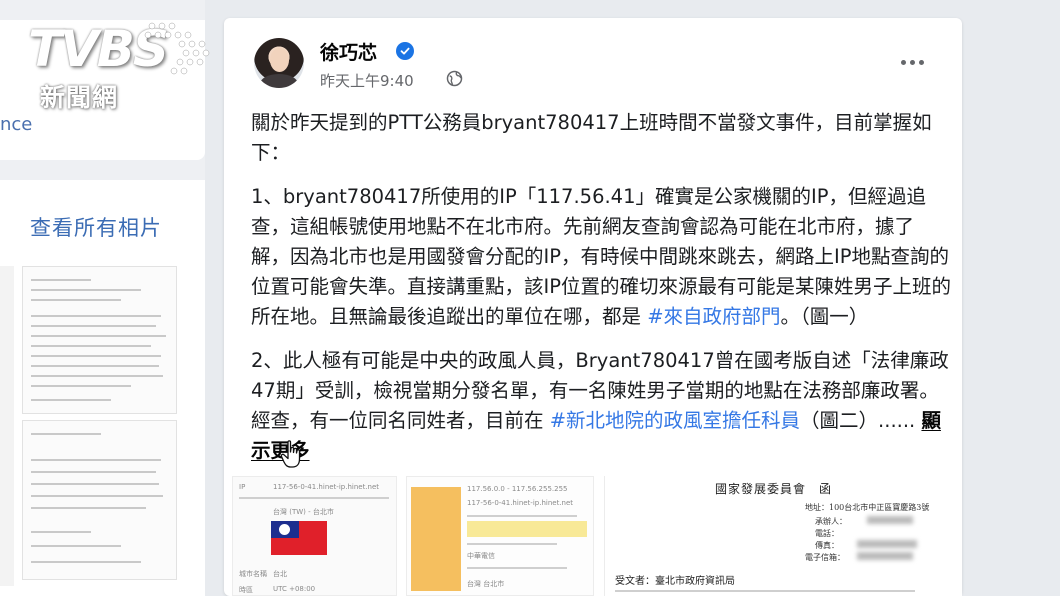 Image resolution: width=1060 pixels, height=596 pixels. I want to click on ip-country-text: 台灣 (TW) - 台北市, so click(303, 512).